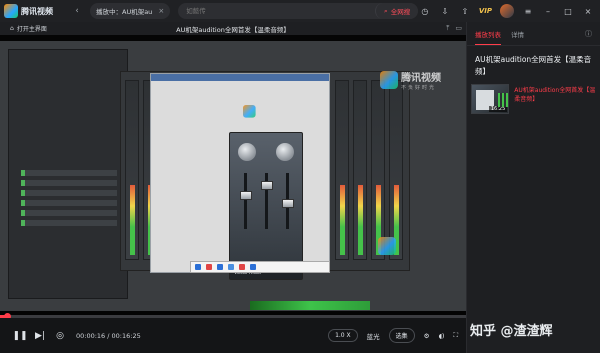  I want to click on volume-icon: ◖), so click(441, 336).